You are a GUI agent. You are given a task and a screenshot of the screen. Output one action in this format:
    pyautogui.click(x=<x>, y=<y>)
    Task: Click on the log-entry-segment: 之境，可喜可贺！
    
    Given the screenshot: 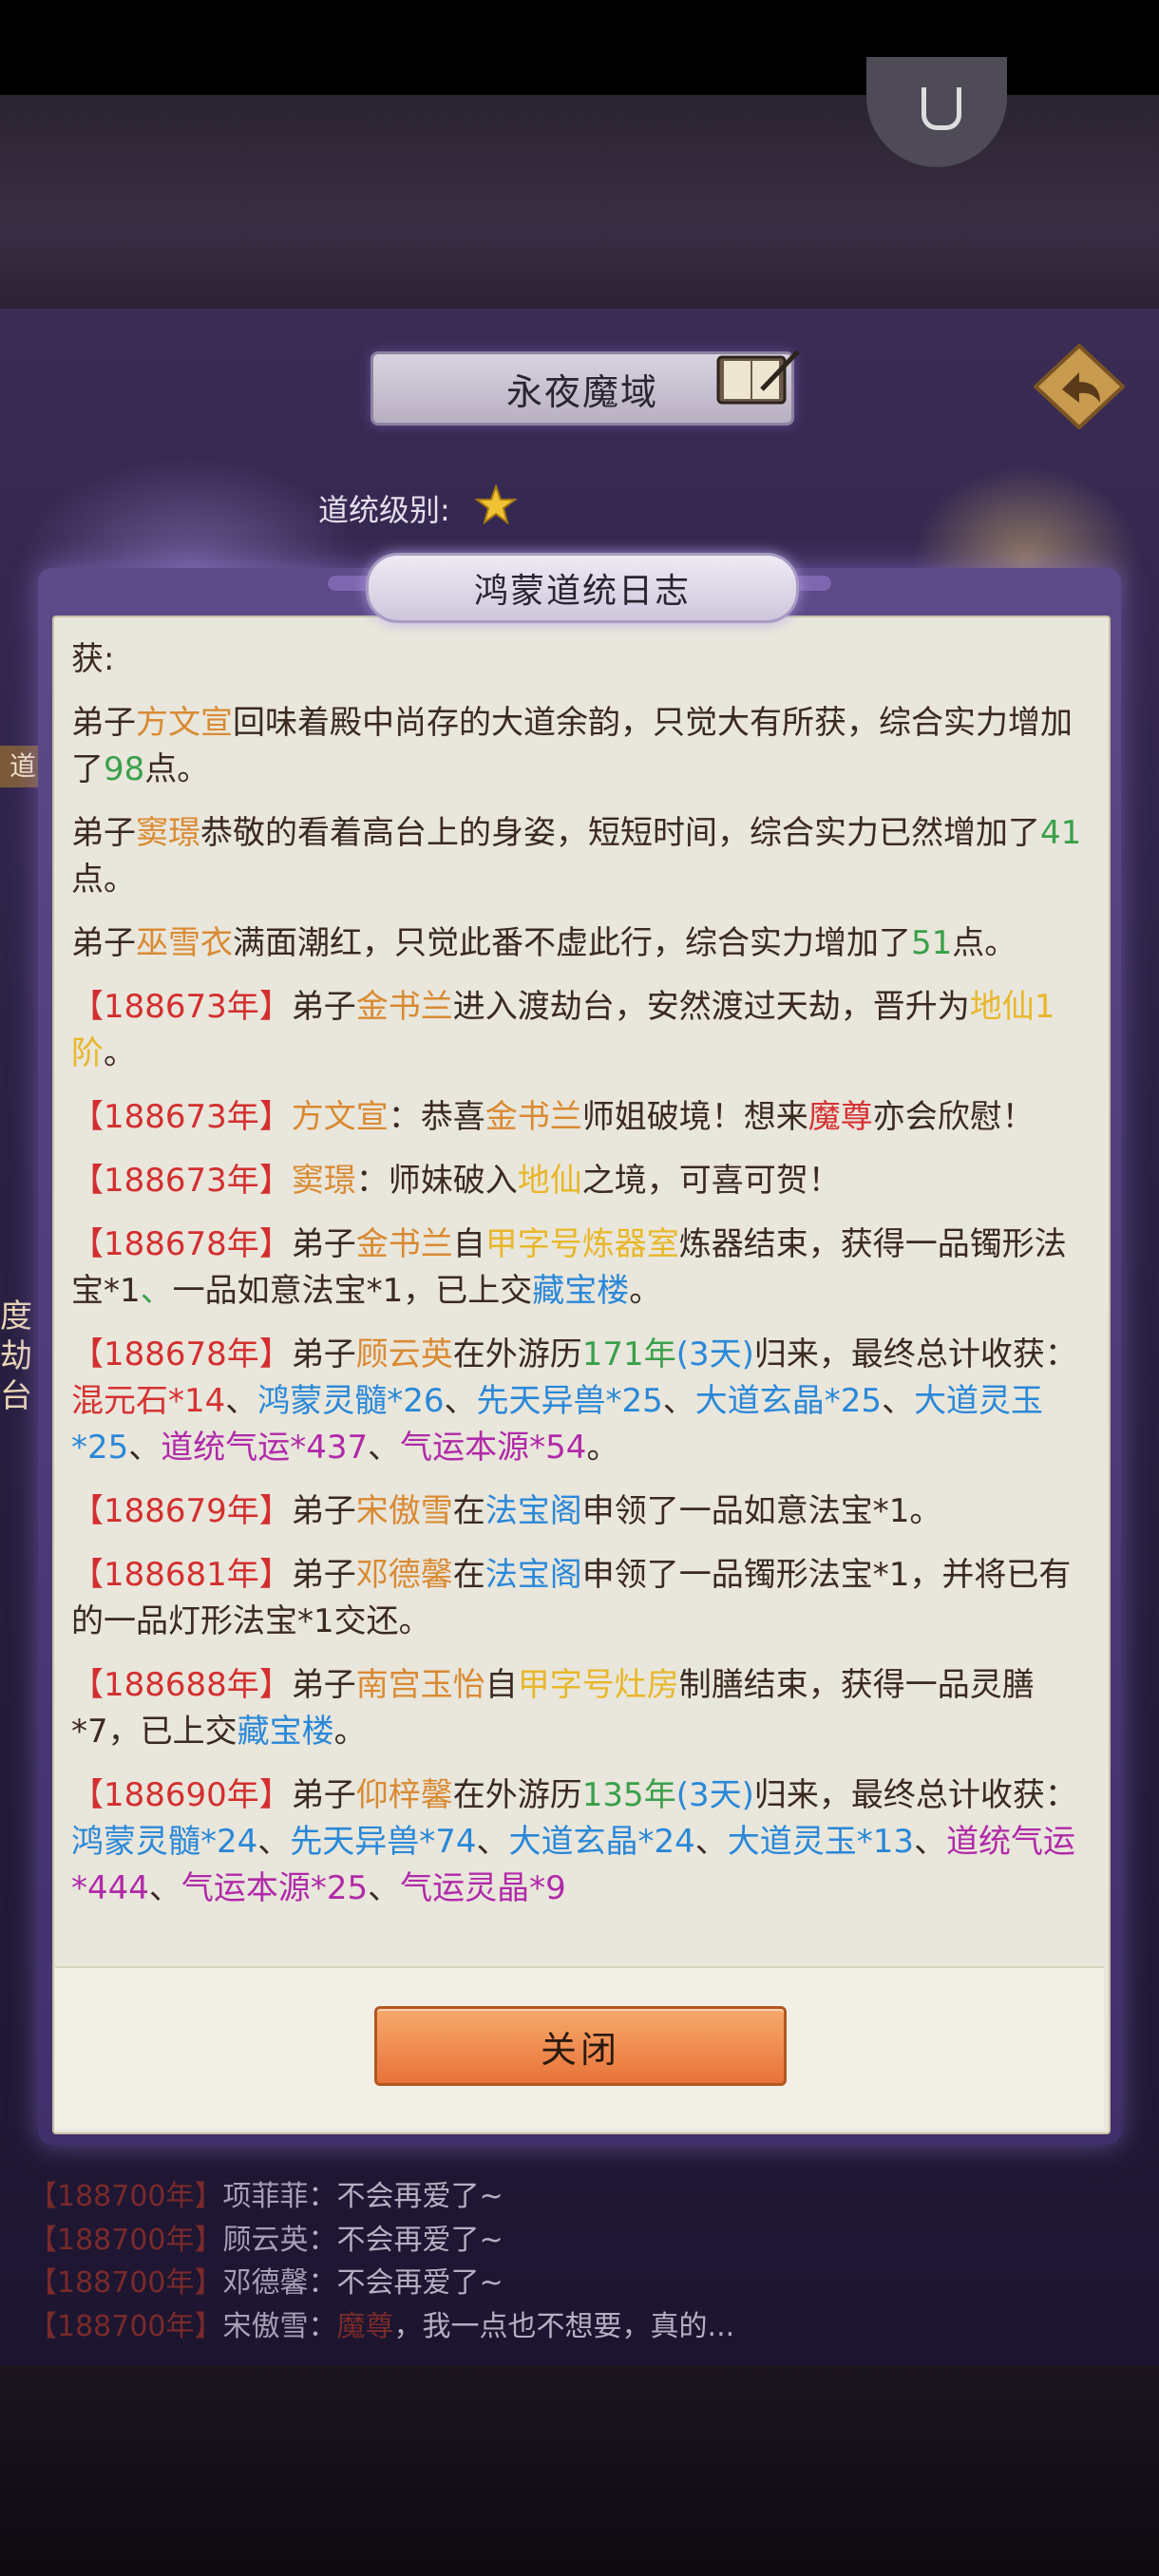 What is the action you would take?
    pyautogui.click(x=711, y=1181)
    